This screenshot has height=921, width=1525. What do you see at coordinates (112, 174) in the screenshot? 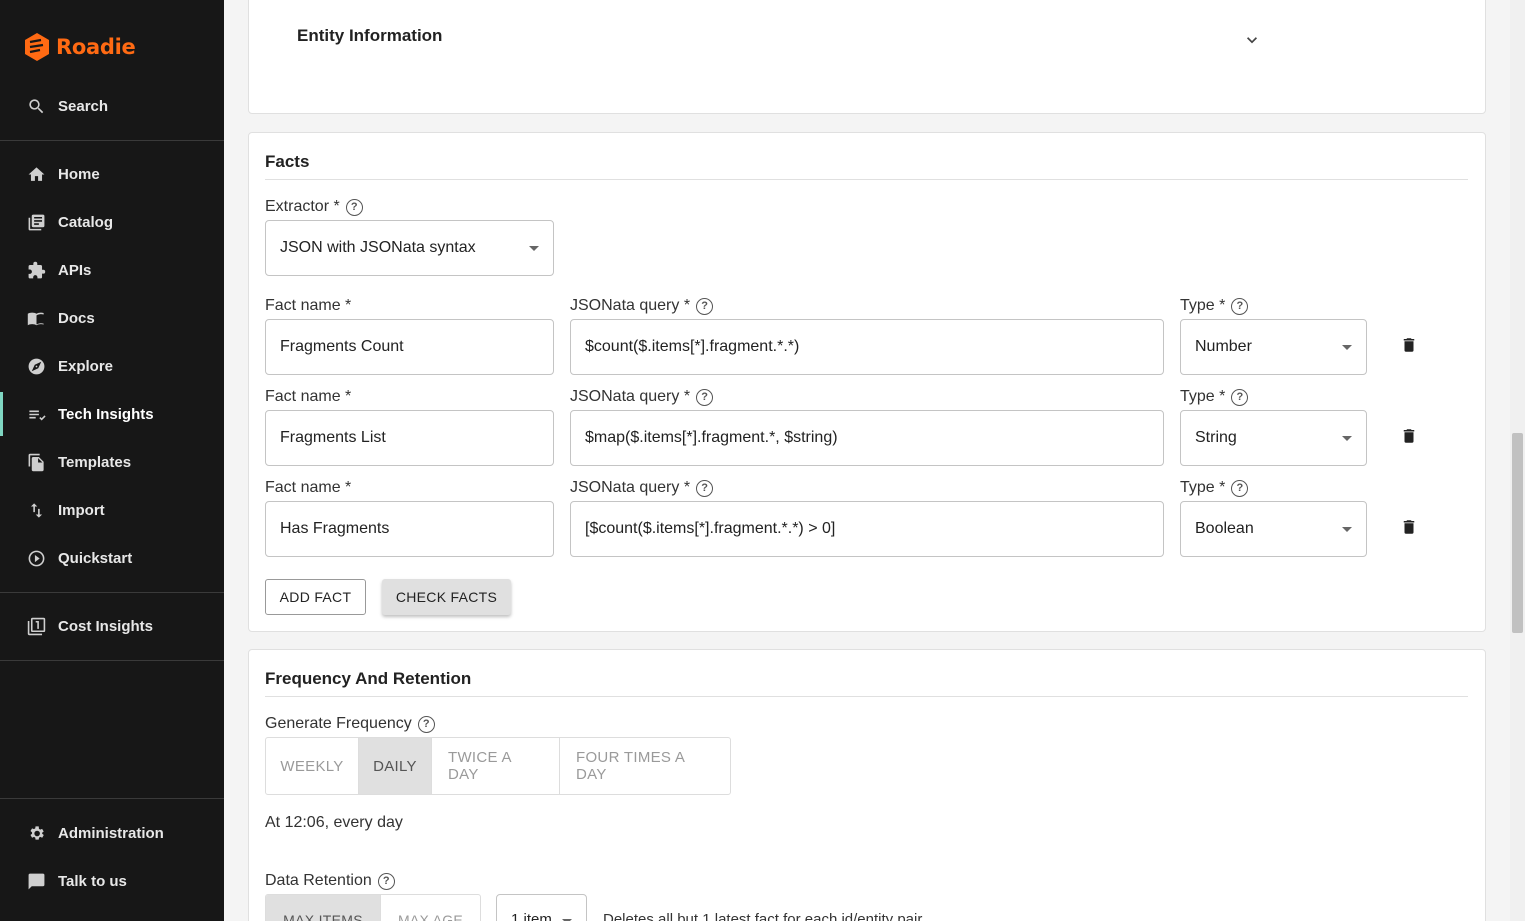
I see `sidebar-item-home: Home` at bounding box center [112, 174].